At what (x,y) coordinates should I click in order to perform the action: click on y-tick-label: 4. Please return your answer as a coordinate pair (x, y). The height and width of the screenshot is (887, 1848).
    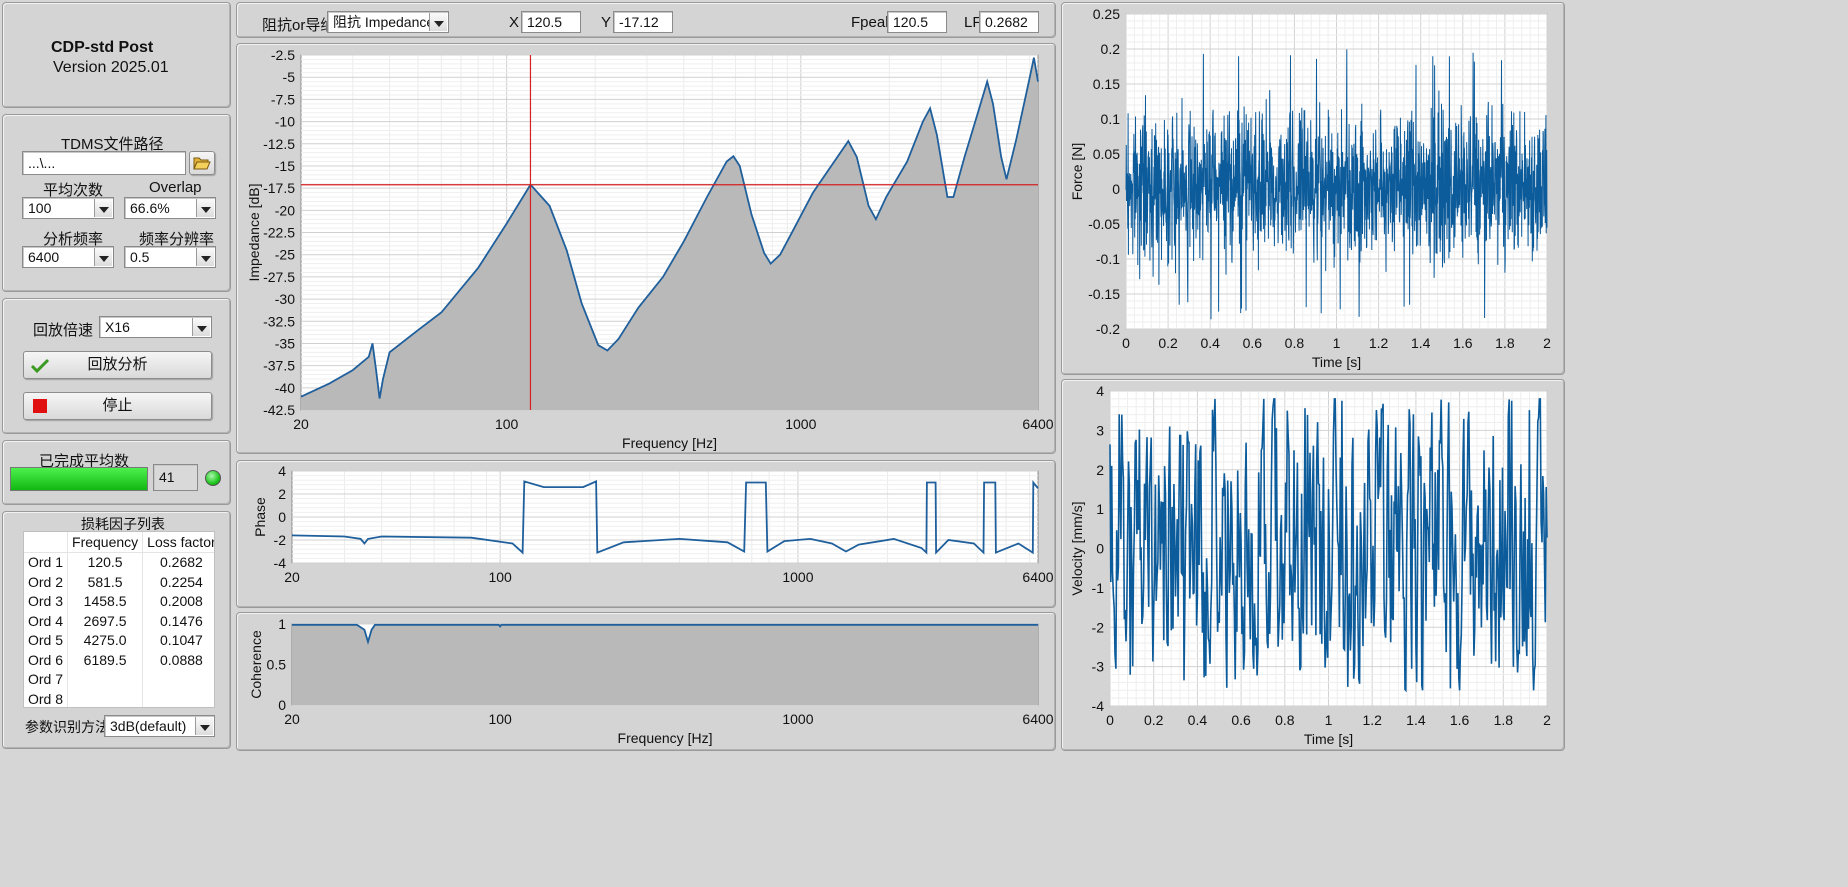
    Looking at the image, I should click on (1100, 391).